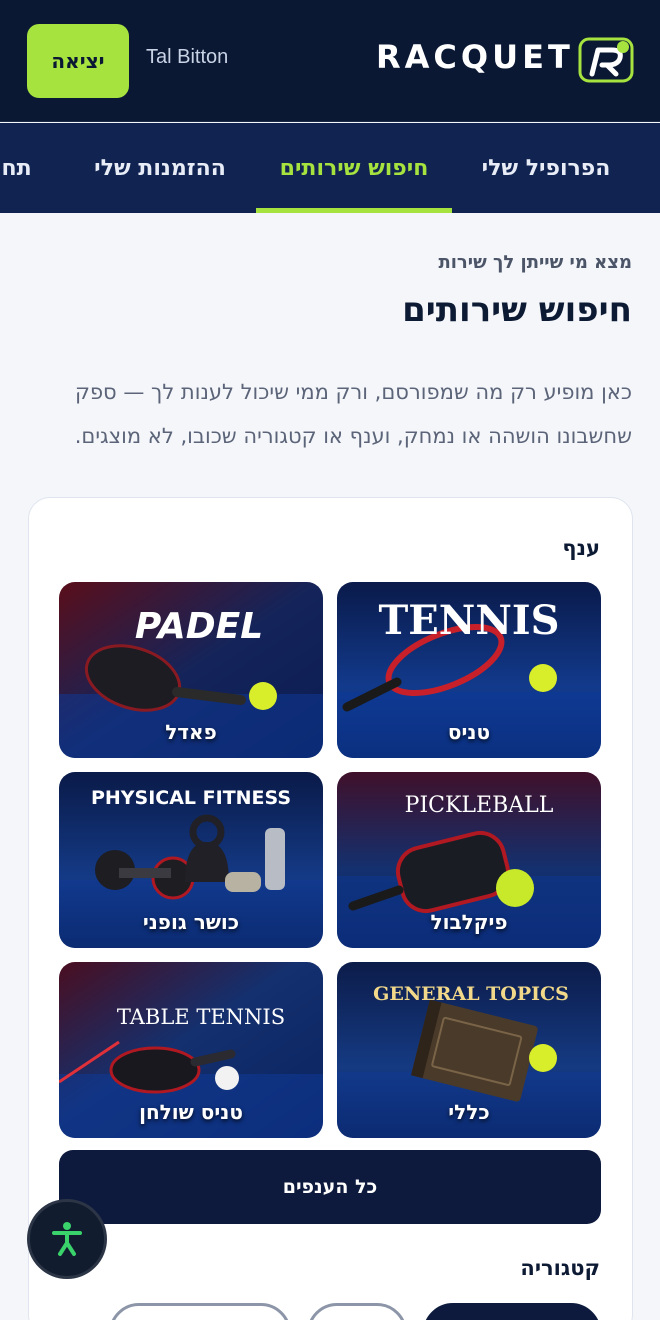 The image size is (660, 1320). Describe the element at coordinates (469, 620) in the screenshot. I see `svg-text: TENNIS` at that location.